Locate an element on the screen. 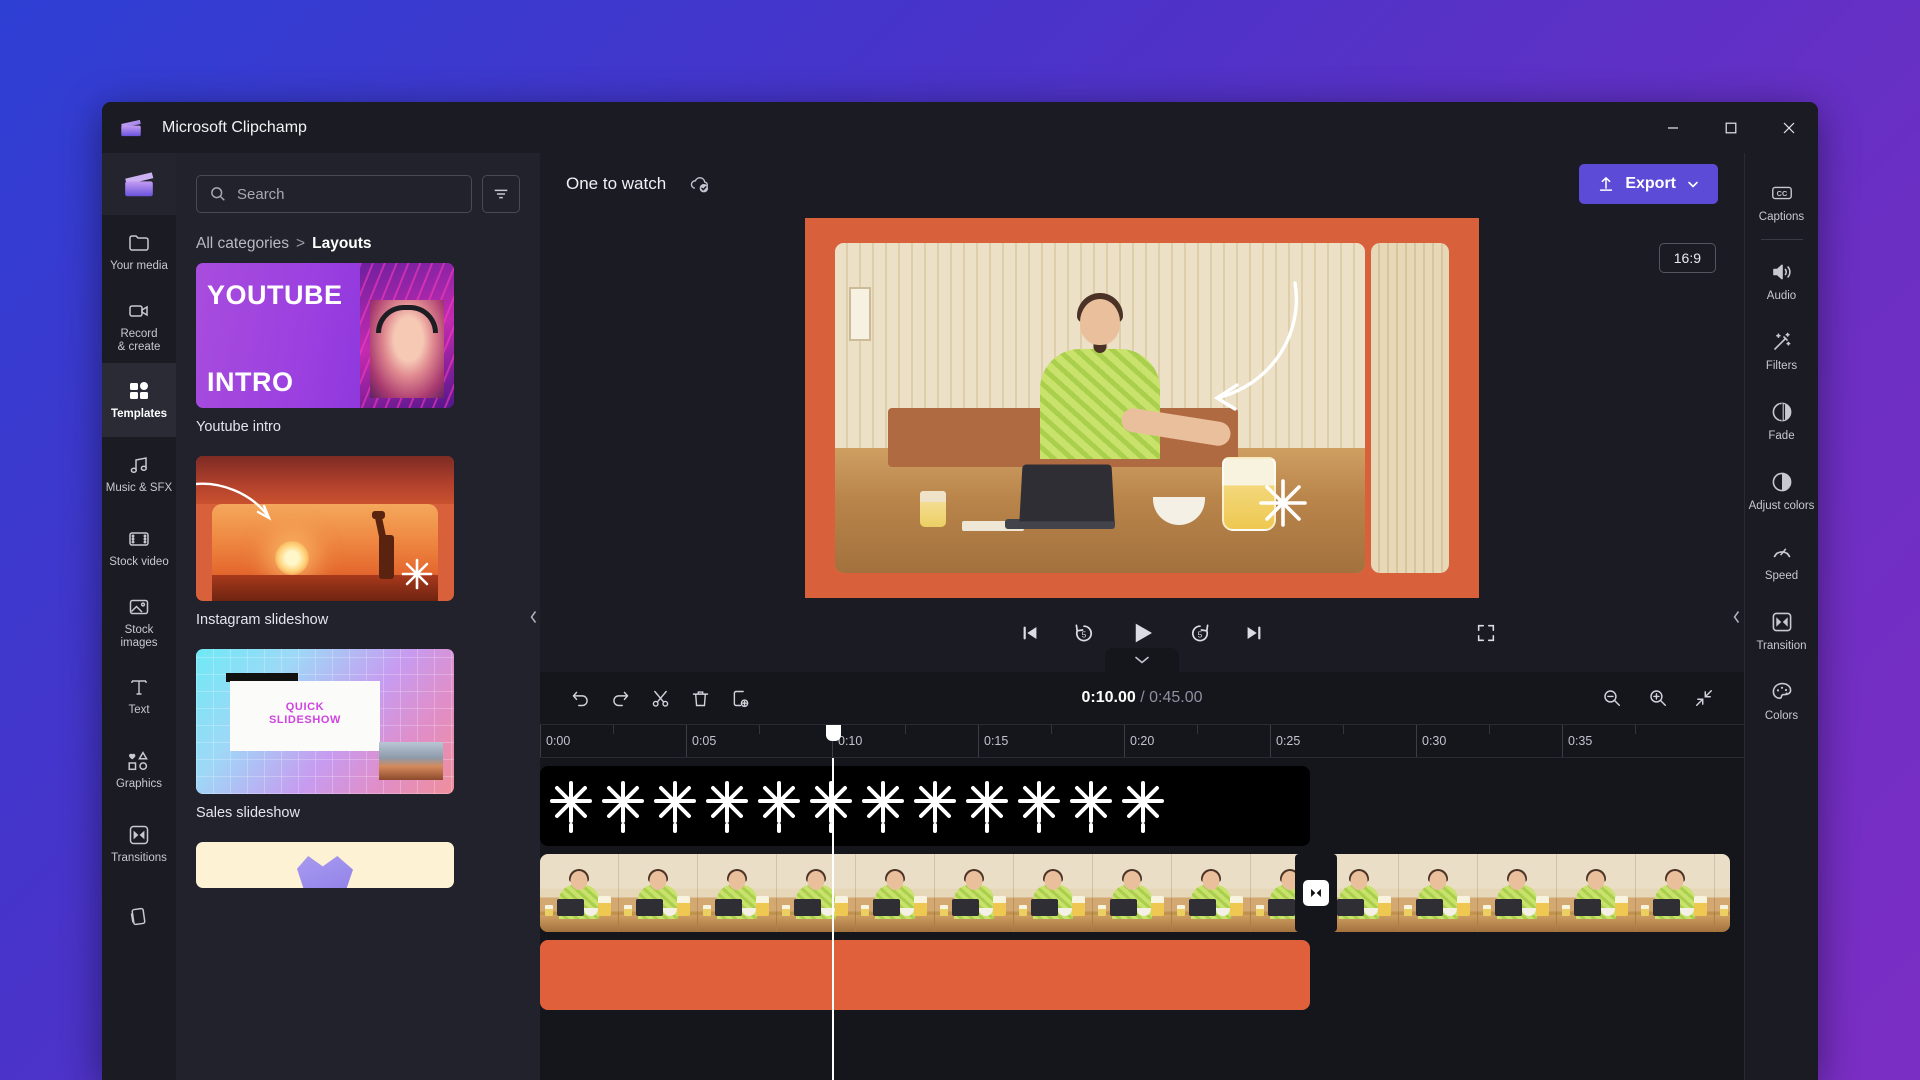 This screenshot has width=1920, height=1080. close-button is located at coordinates (1789, 127).